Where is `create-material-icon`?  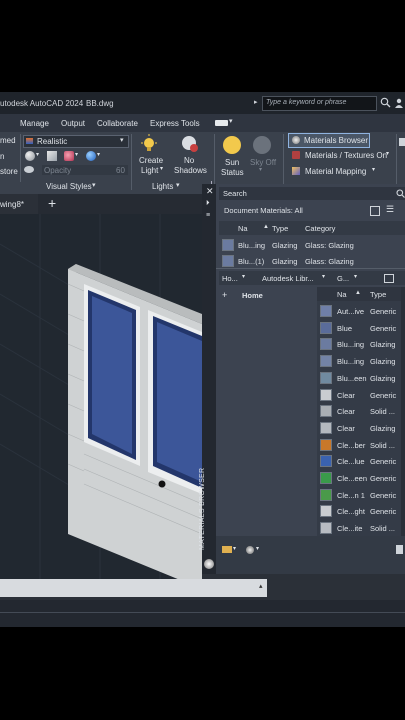
create-material-icon is located at coordinates (375, 211).